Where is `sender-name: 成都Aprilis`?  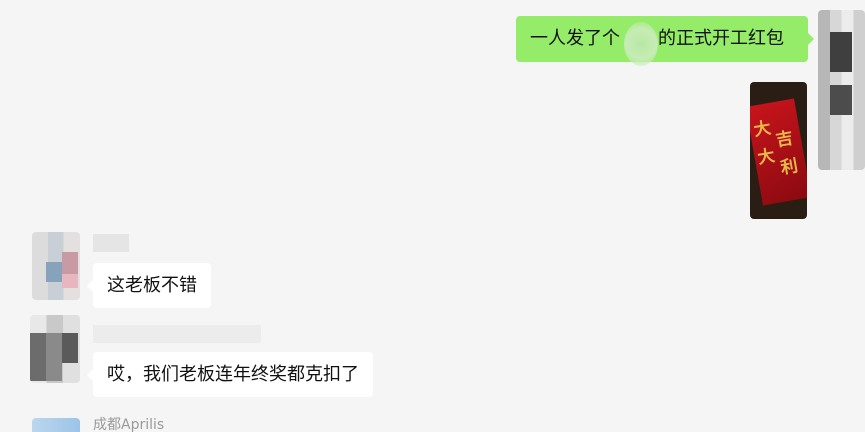 sender-name: 成都Aprilis is located at coordinates (129, 424).